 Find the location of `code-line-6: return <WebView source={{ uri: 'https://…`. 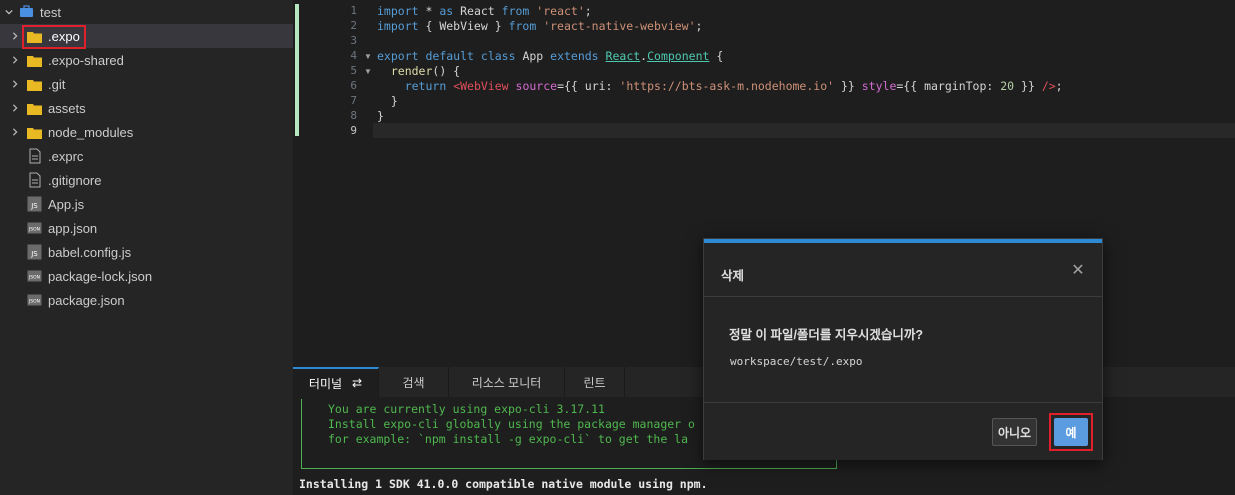

code-line-6: return <WebView source={{ uri: 'https://… is located at coordinates (733, 86).